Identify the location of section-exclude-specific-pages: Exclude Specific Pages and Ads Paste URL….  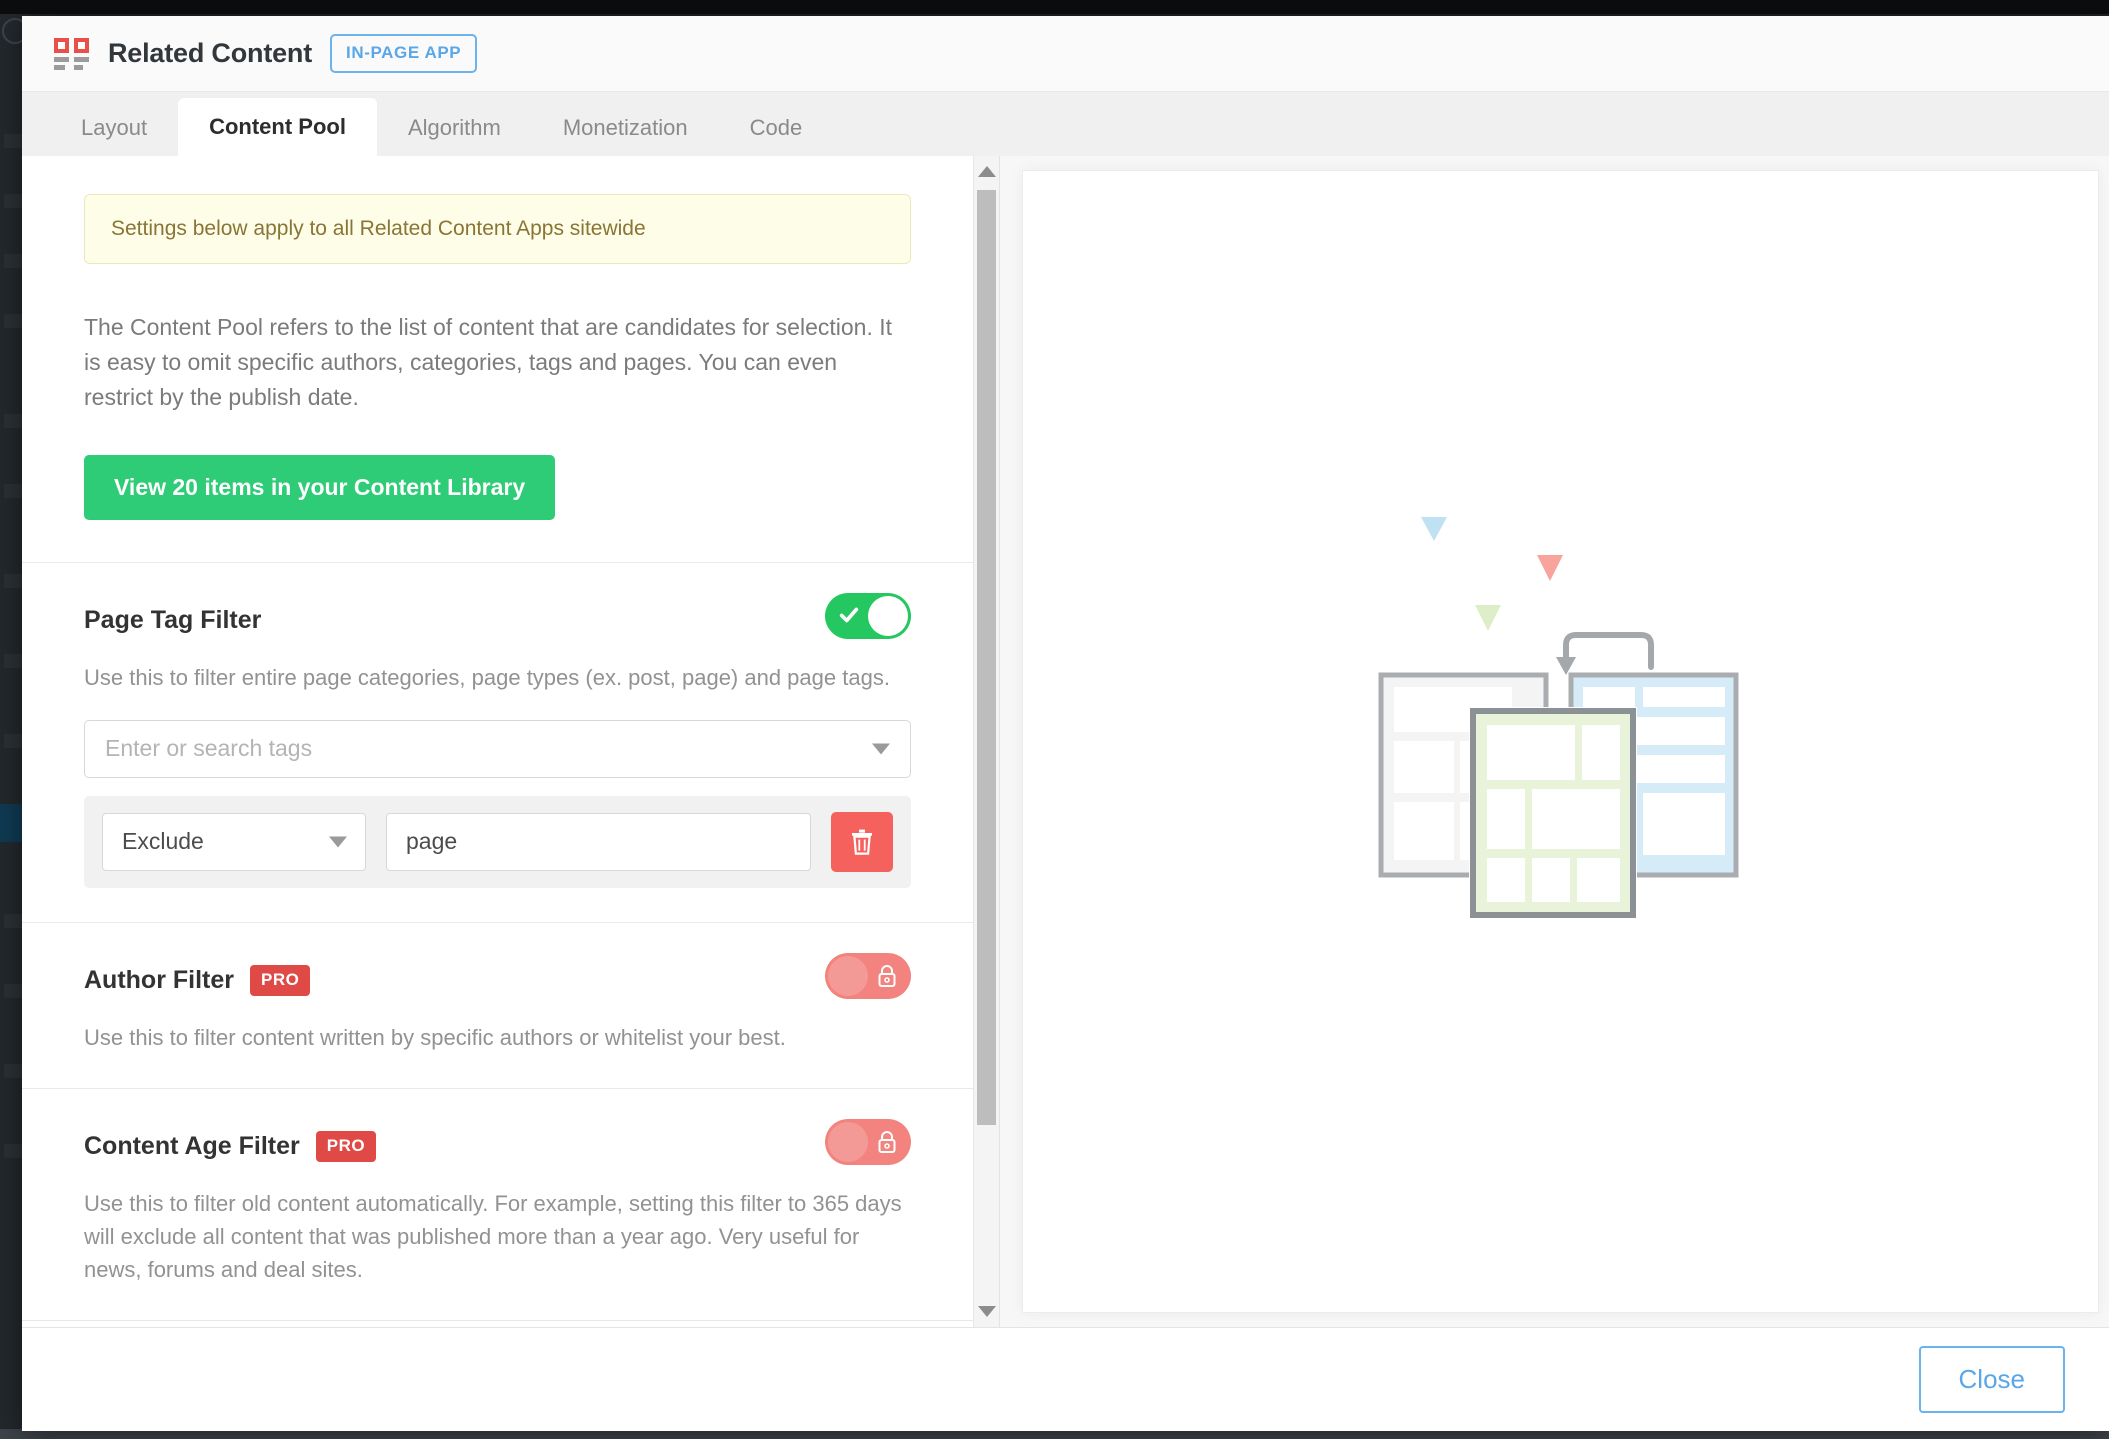
(497, 1323).